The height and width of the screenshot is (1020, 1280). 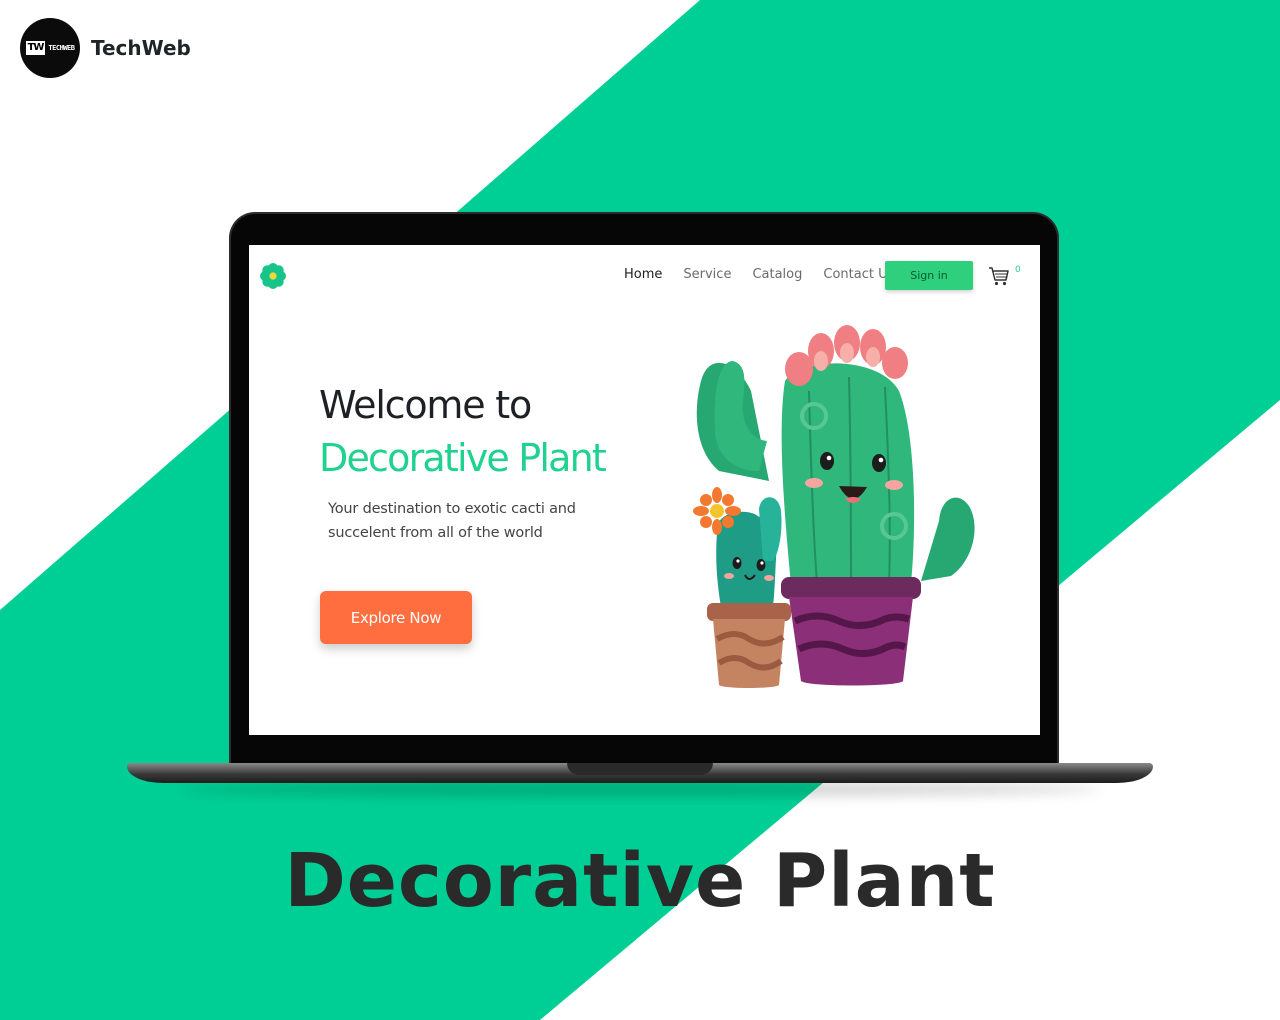 What do you see at coordinates (643, 274) in the screenshot?
I see `nav-home-link: Home` at bounding box center [643, 274].